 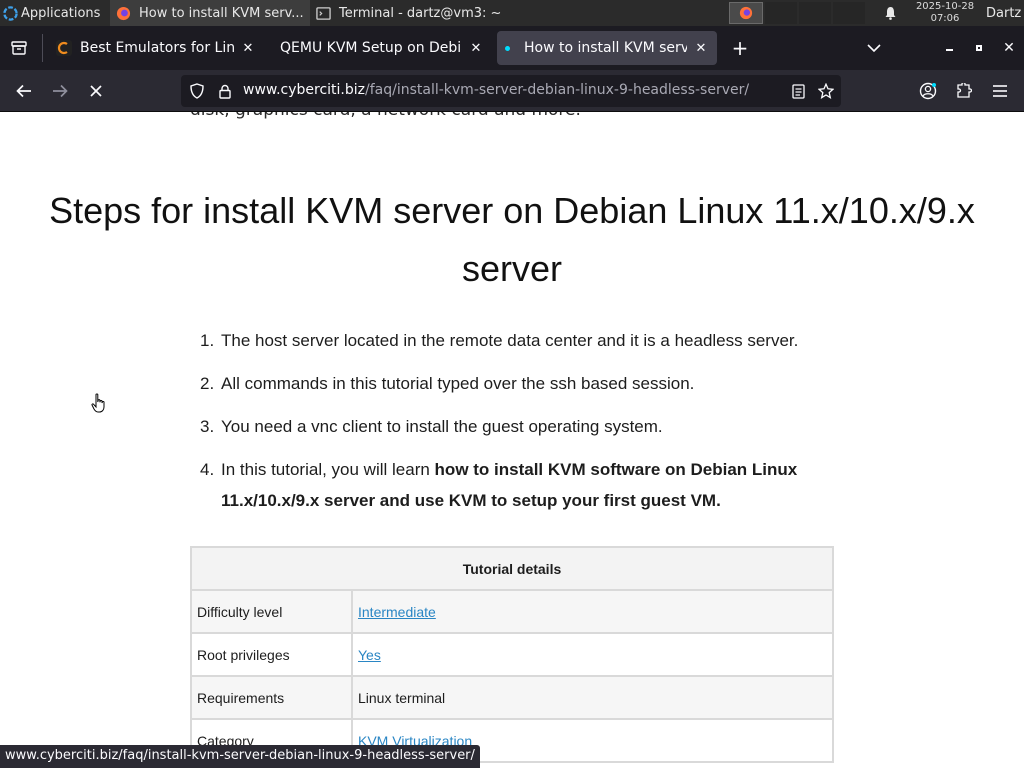 I want to click on stop-loading-icon, so click(x=96, y=91).